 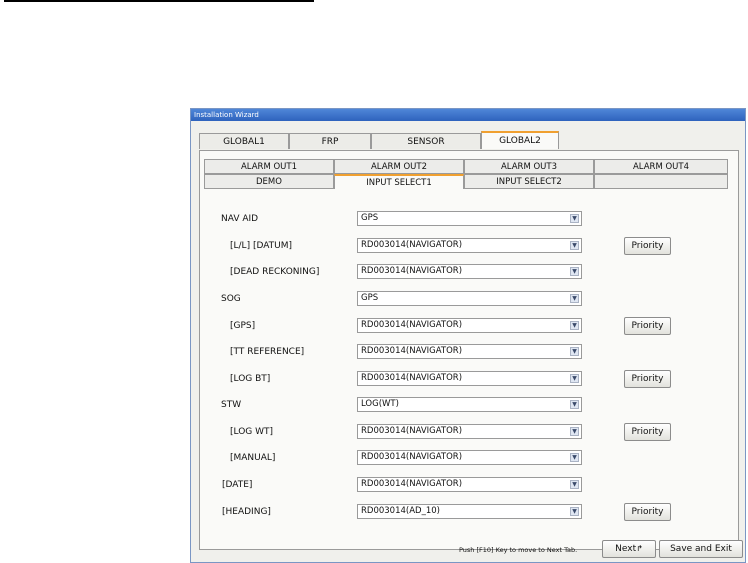 What do you see at coordinates (399, 181) in the screenshot?
I see `subtab-input-select1: INPUT SELECT1` at bounding box center [399, 181].